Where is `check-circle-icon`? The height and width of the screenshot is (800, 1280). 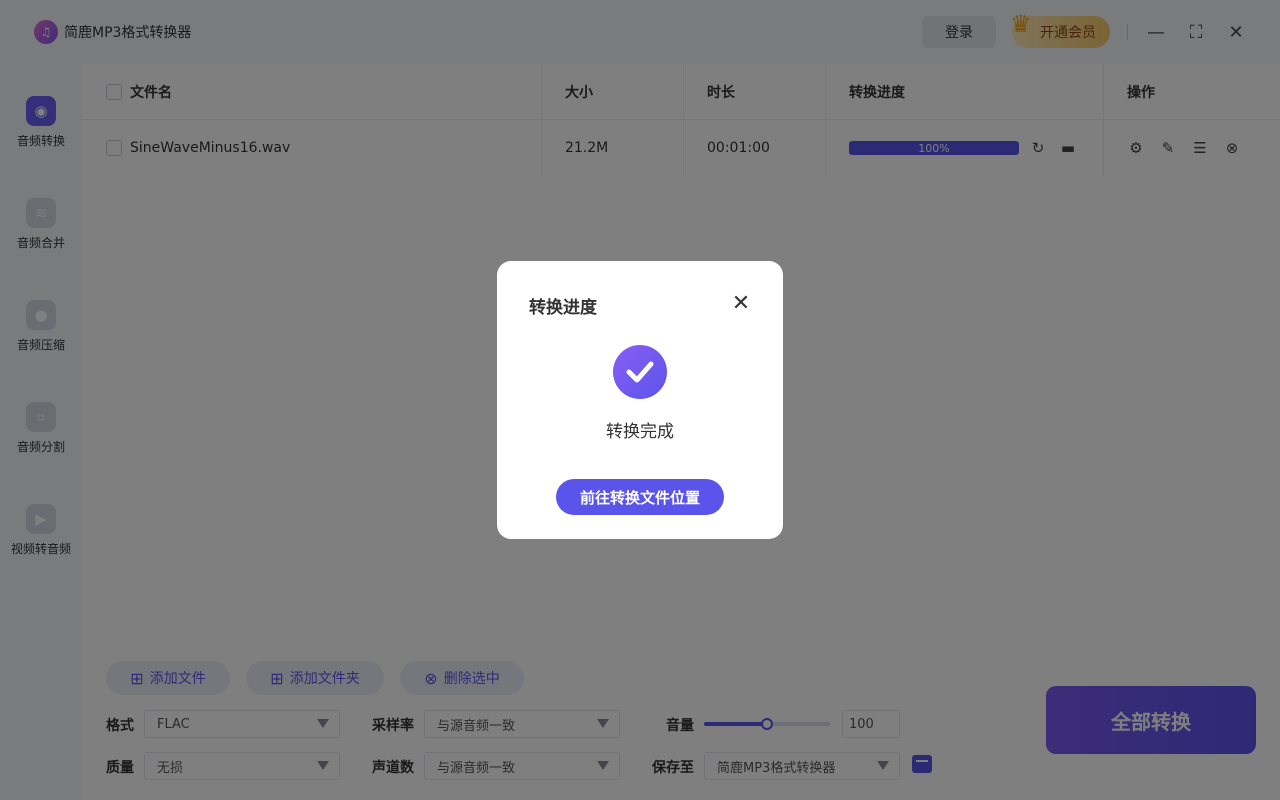
check-circle-icon is located at coordinates (640, 372).